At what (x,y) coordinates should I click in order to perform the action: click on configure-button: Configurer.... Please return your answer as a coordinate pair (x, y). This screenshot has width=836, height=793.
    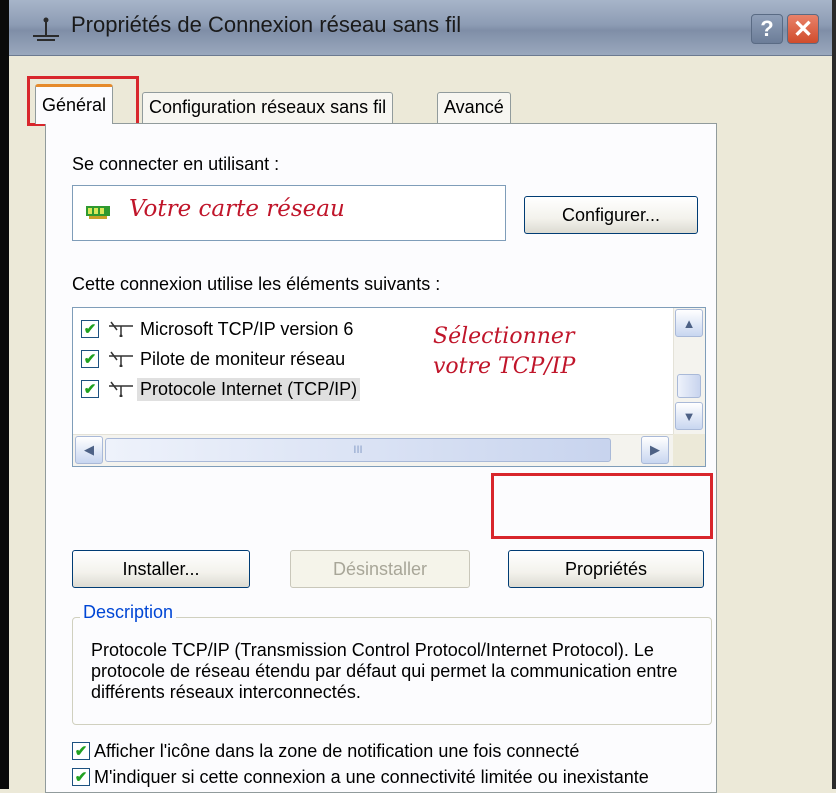
    Looking at the image, I should click on (611, 215).